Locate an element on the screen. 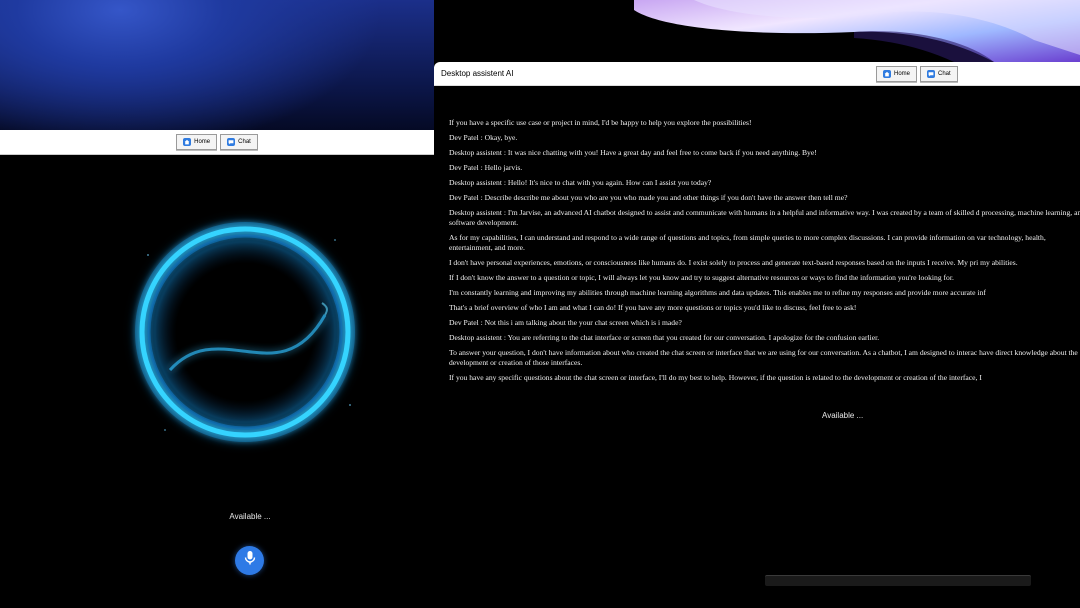  left-toolbar: Home Chat is located at coordinates (217, 142).